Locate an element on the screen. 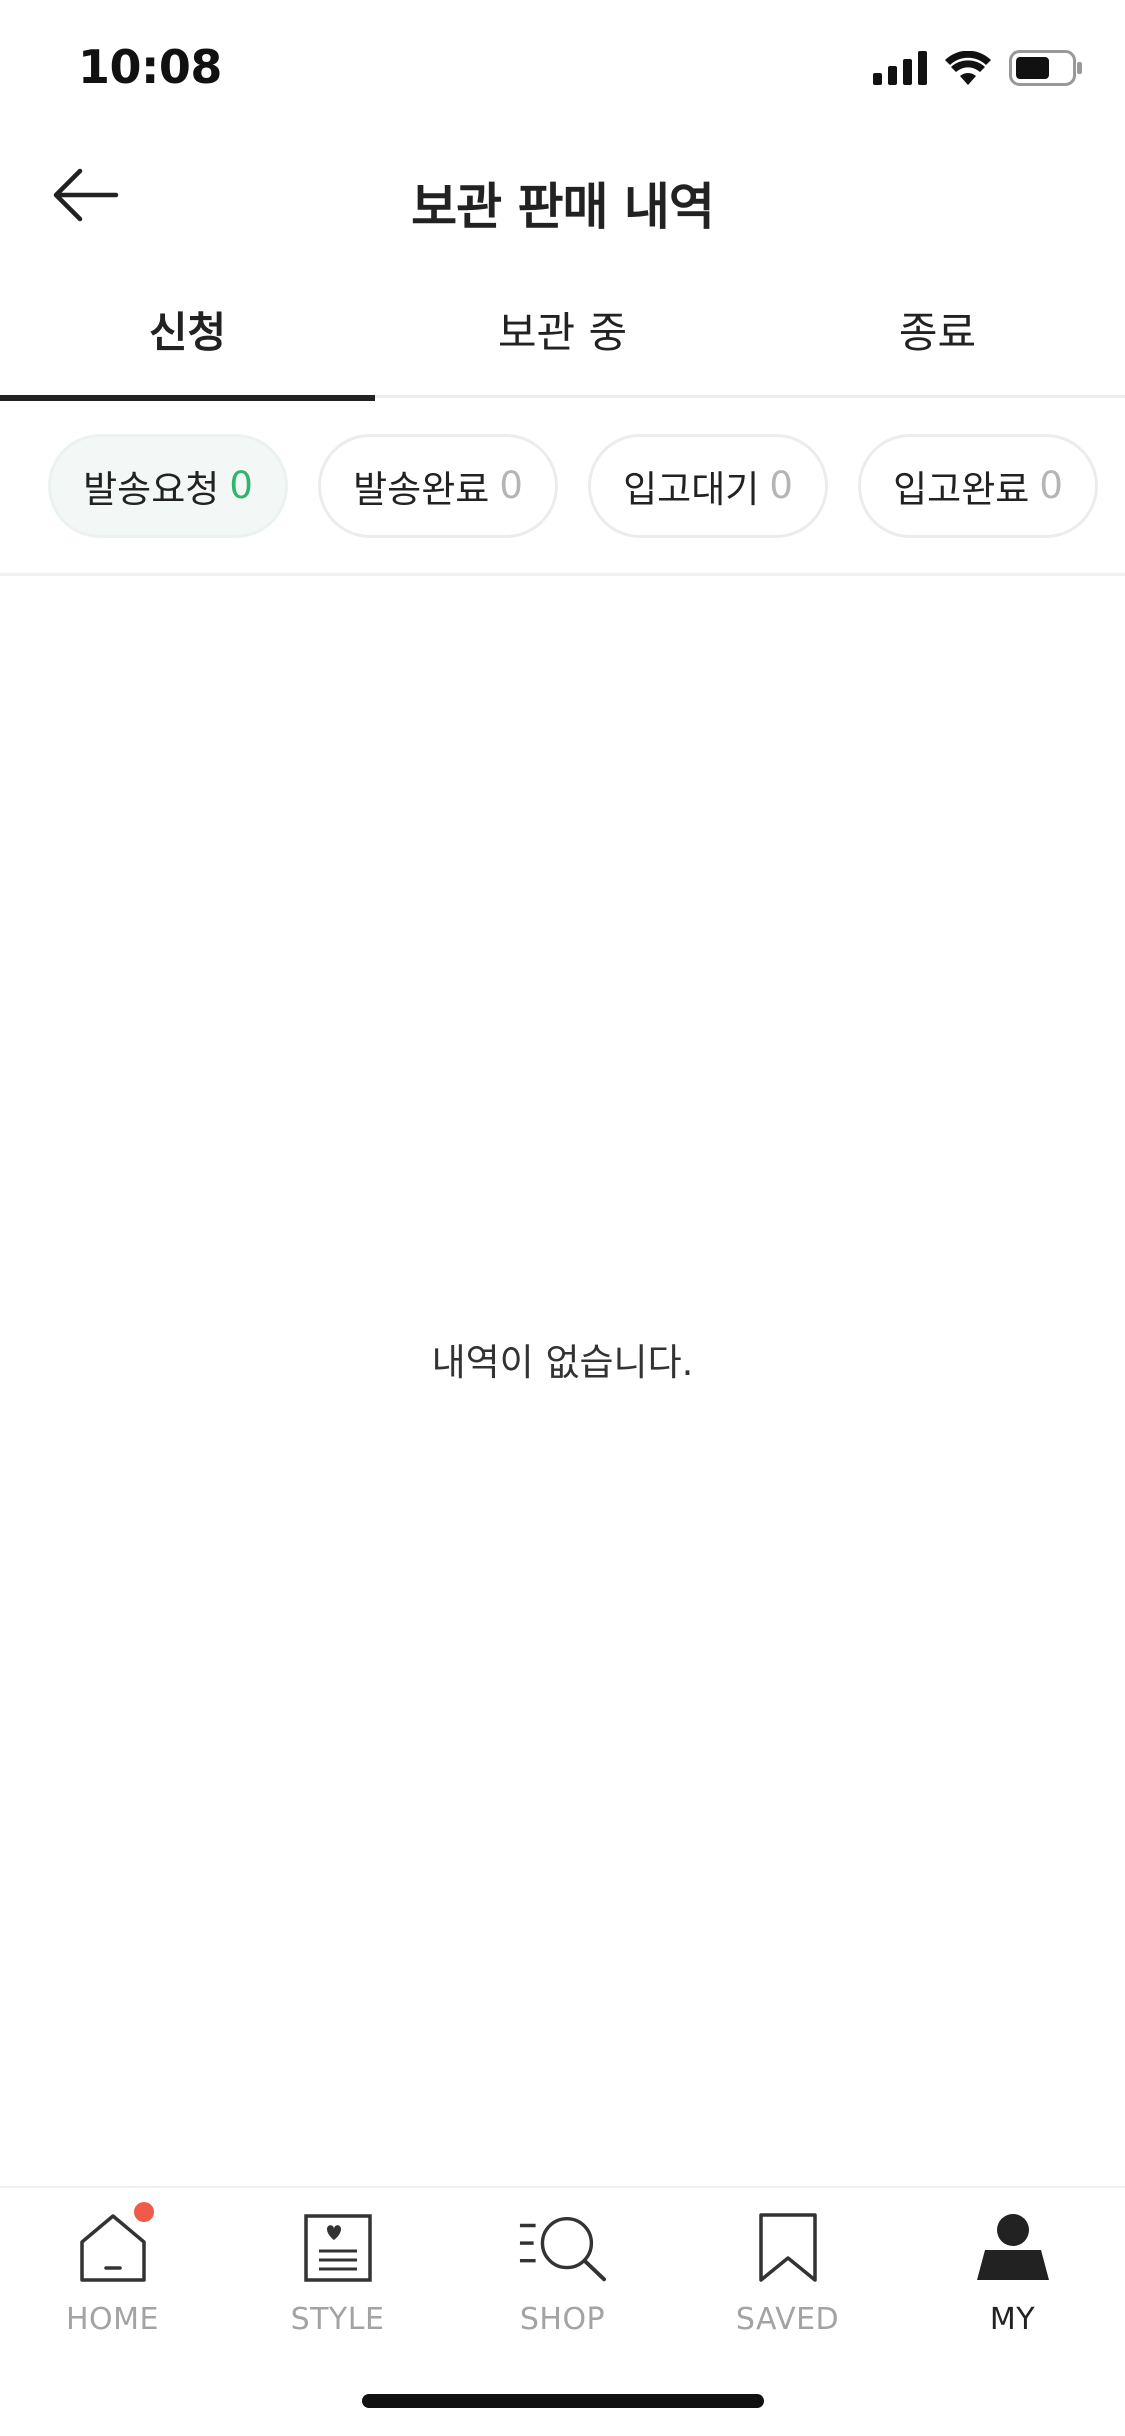  status-icons is located at coordinates (978, 70).